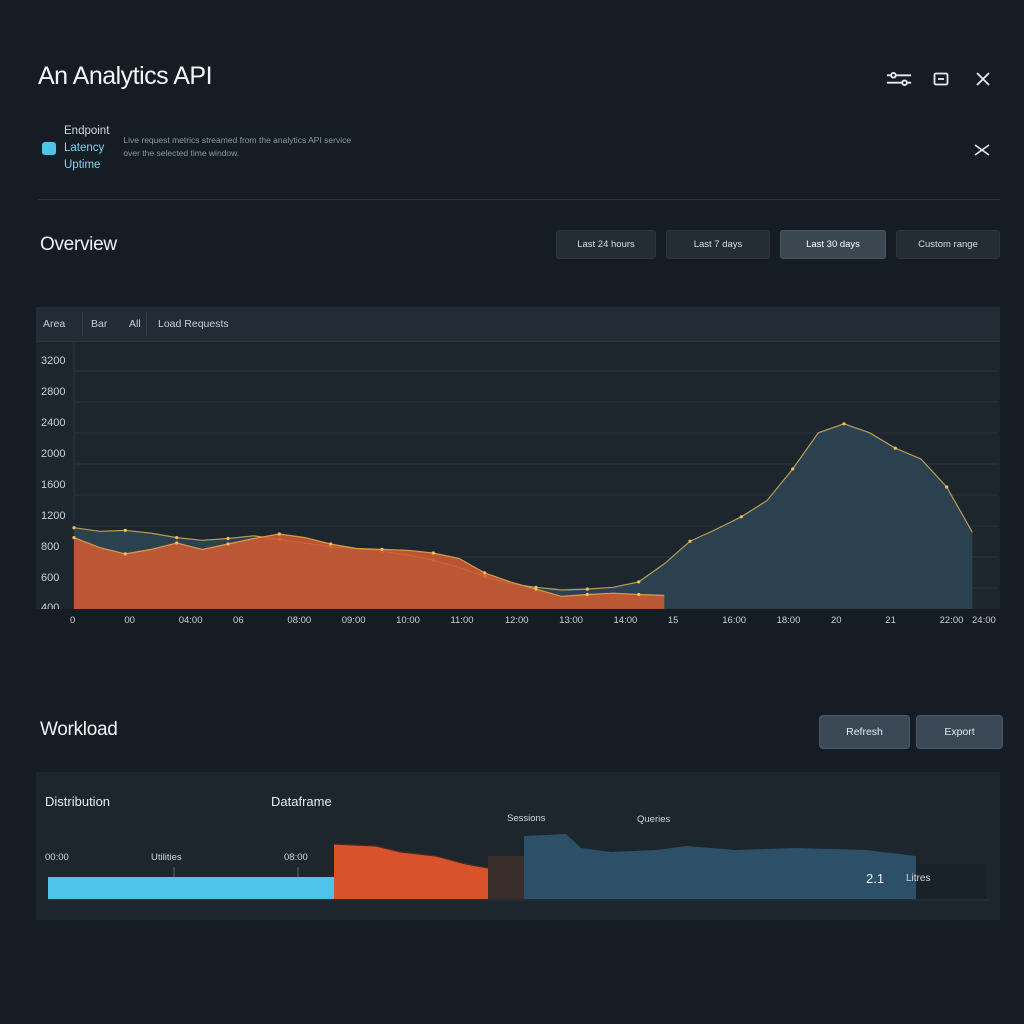  Describe the element at coordinates (983, 79) in the screenshot. I see `close-icon` at that location.